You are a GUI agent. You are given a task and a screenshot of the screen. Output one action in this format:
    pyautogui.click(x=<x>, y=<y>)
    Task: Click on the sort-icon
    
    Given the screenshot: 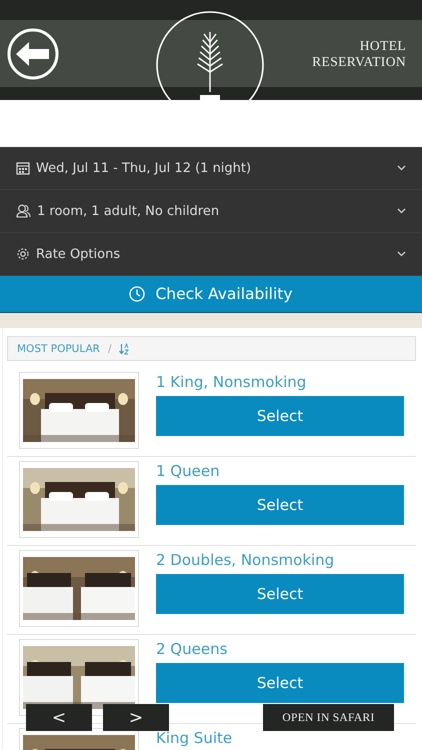 What is the action you would take?
    pyautogui.click(x=124, y=348)
    